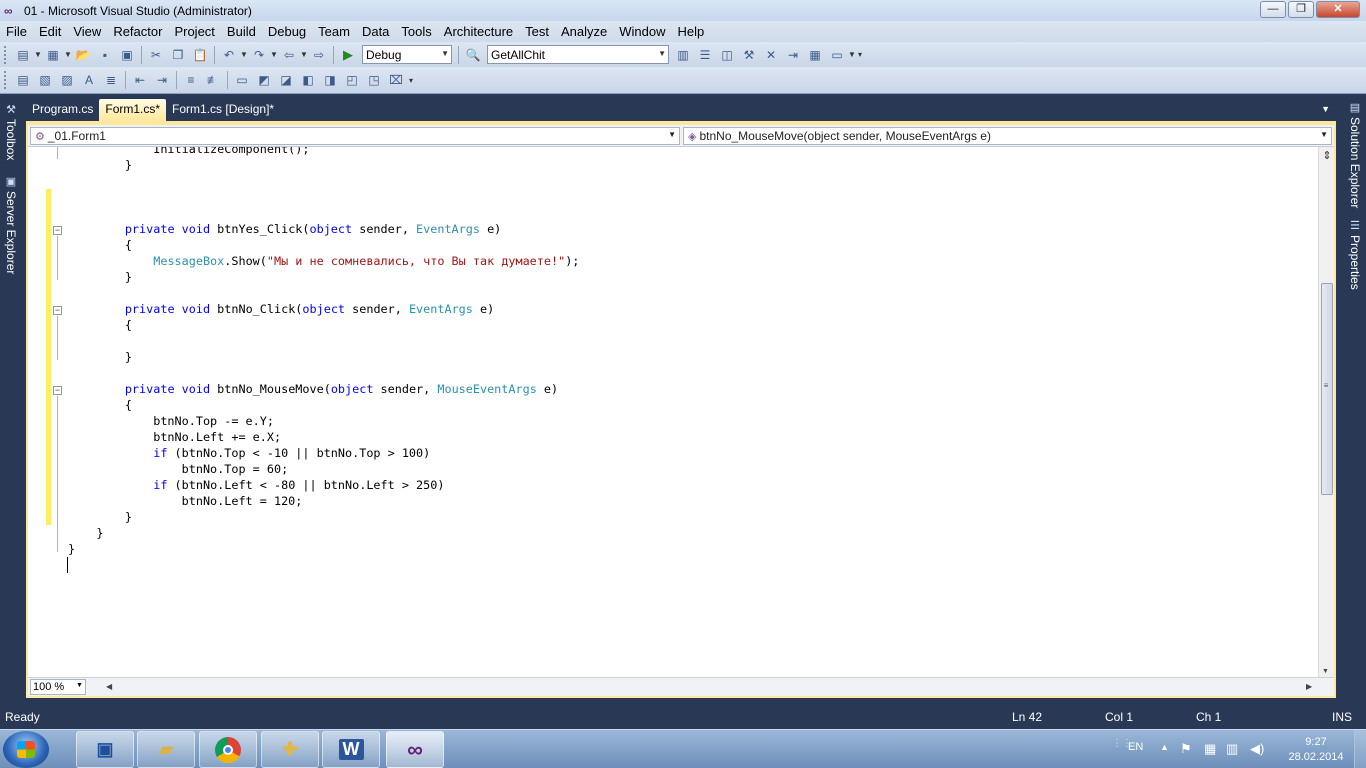 The image size is (1366, 768). Describe the element at coordinates (166, 749) in the screenshot. I see `taskbar-app-explorer: ▰` at that location.